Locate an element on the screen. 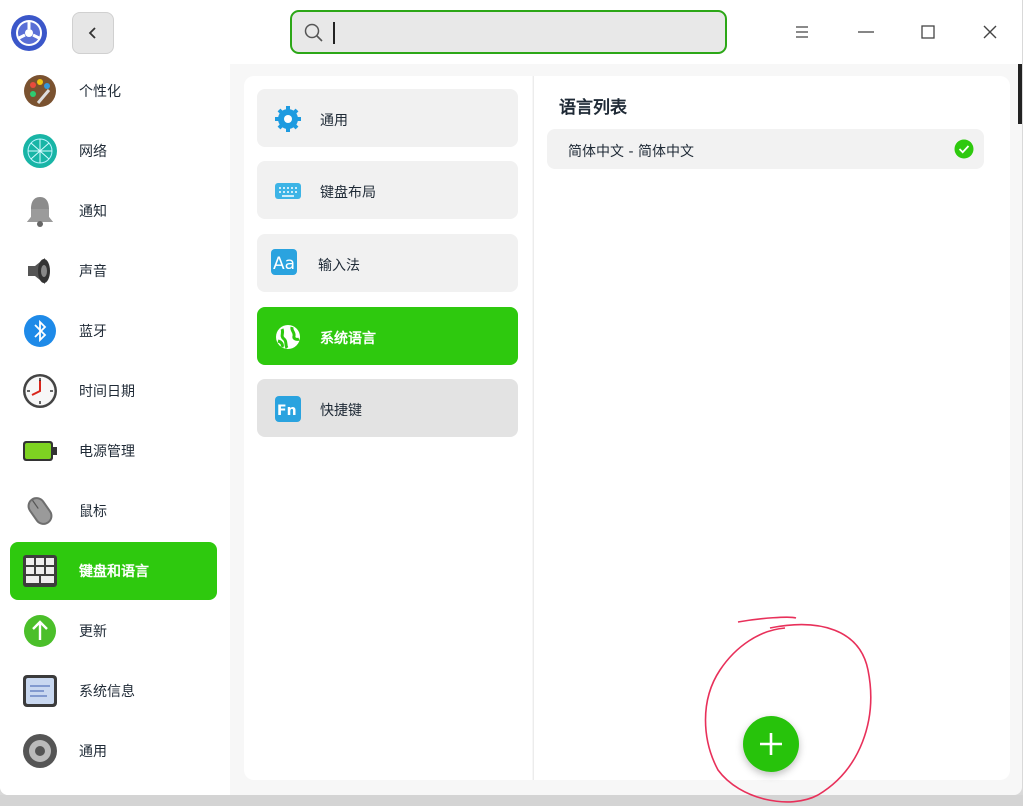 The width and height of the screenshot is (1023, 806). add-language-button is located at coordinates (771, 744).